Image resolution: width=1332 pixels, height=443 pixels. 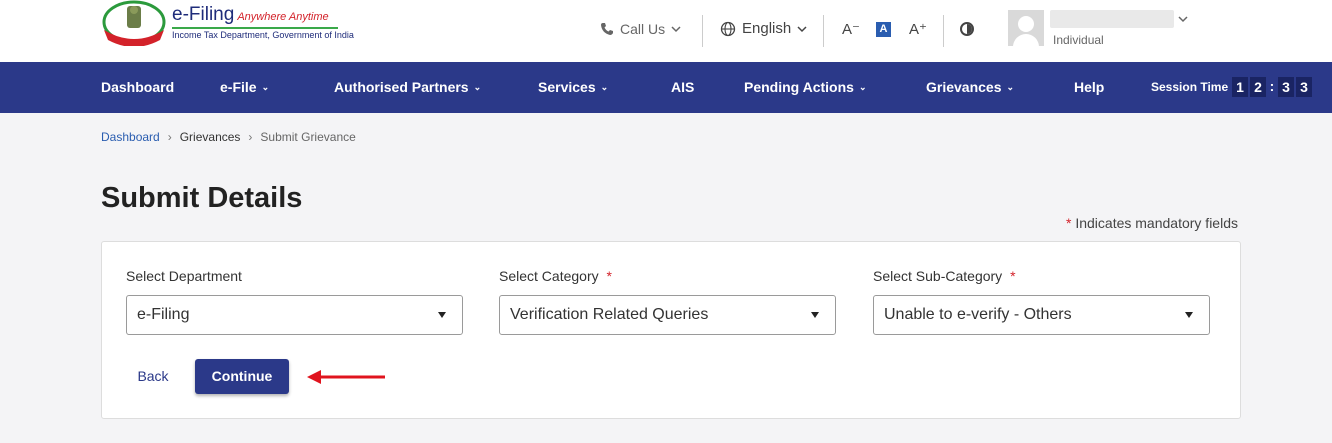 What do you see at coordinates (967, 29) in the screenshot?
I see `contrast-toggle-icon` at bounding box center [967, 29].